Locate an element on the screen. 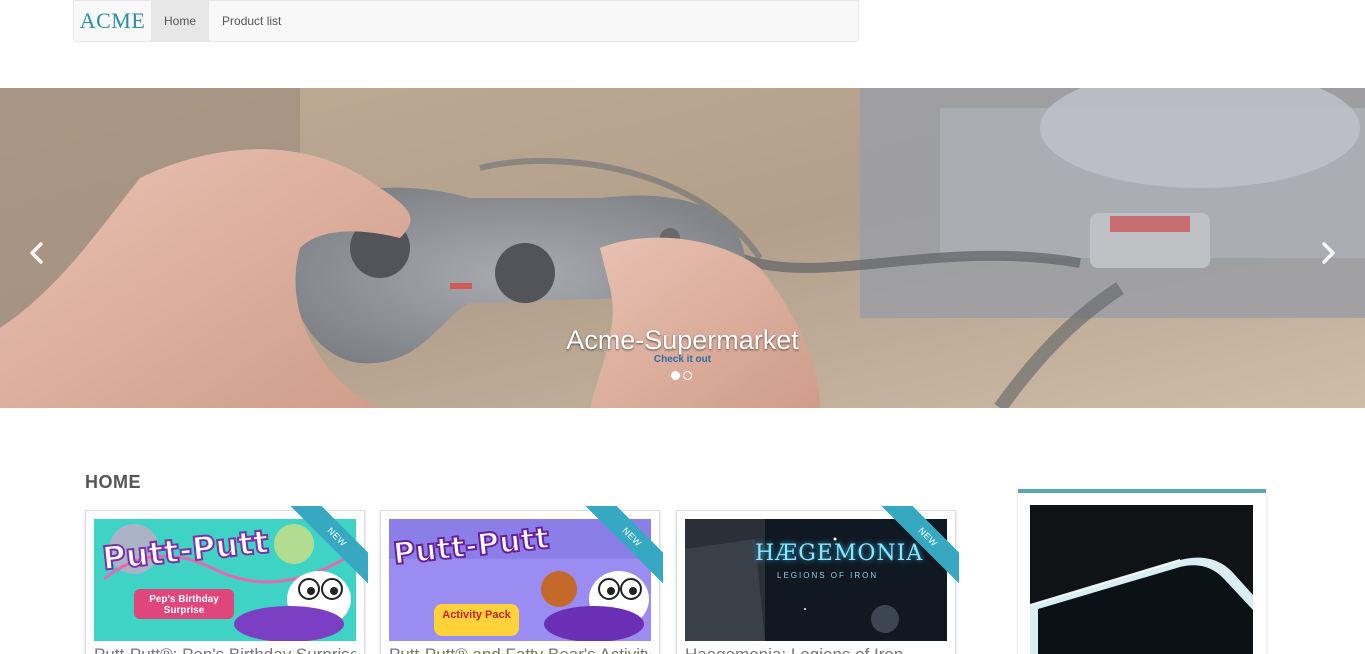  brand-text: ACME is located at coordinates (112, 20).